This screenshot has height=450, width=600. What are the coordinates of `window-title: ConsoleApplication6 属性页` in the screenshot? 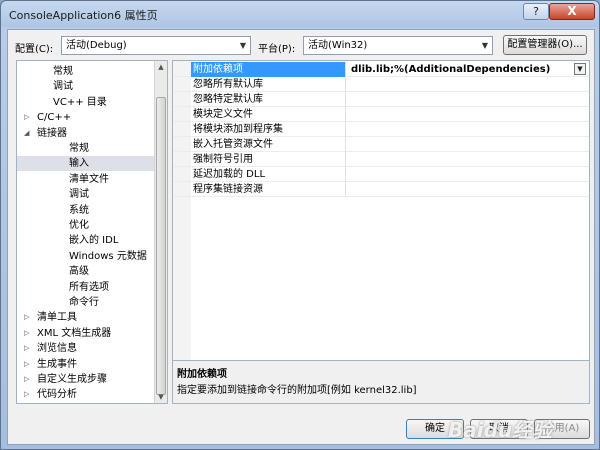 It's located at (83, 15).